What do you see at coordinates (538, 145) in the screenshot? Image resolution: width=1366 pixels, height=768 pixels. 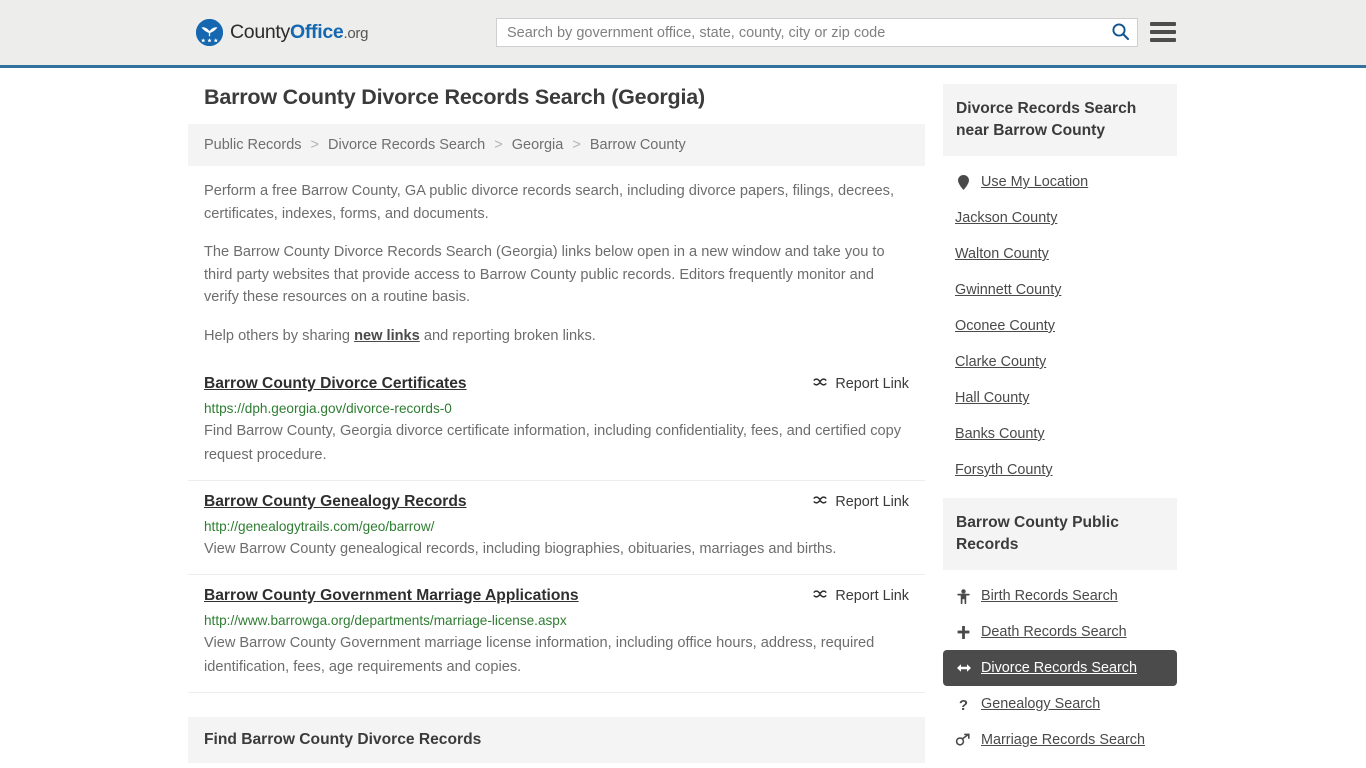 I see `breadcrumb-item-georgia: Georgia` at bounding box center [538, 145].